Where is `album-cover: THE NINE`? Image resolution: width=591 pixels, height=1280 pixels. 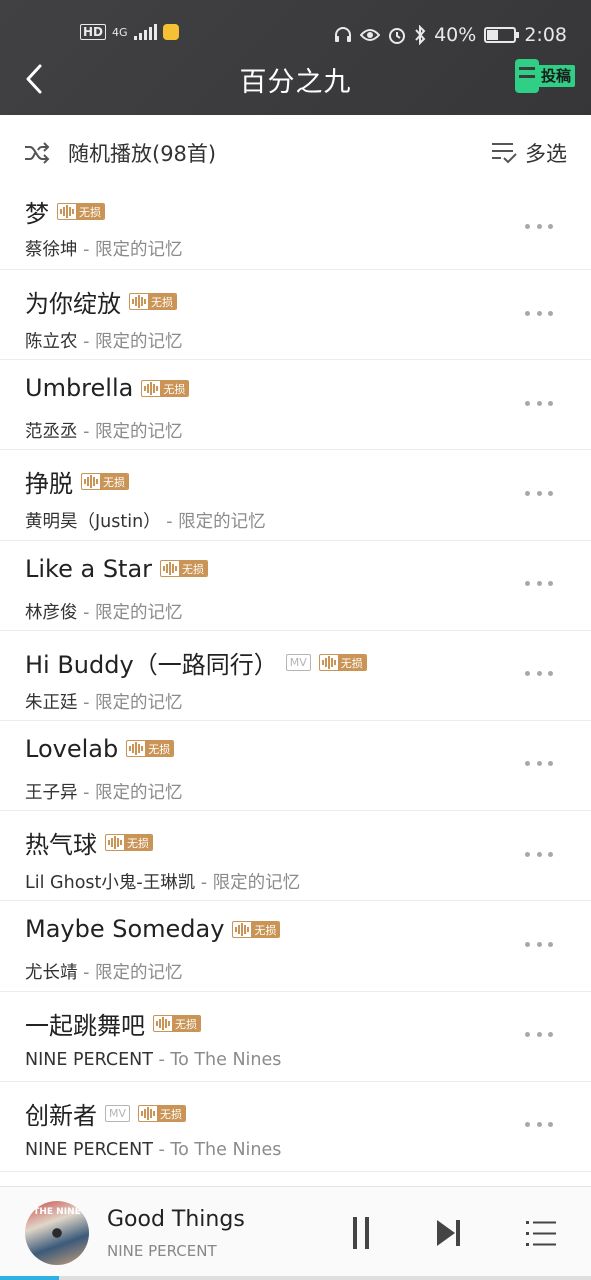
album-cover: THE NINE is located at coordinates (57, 1233).